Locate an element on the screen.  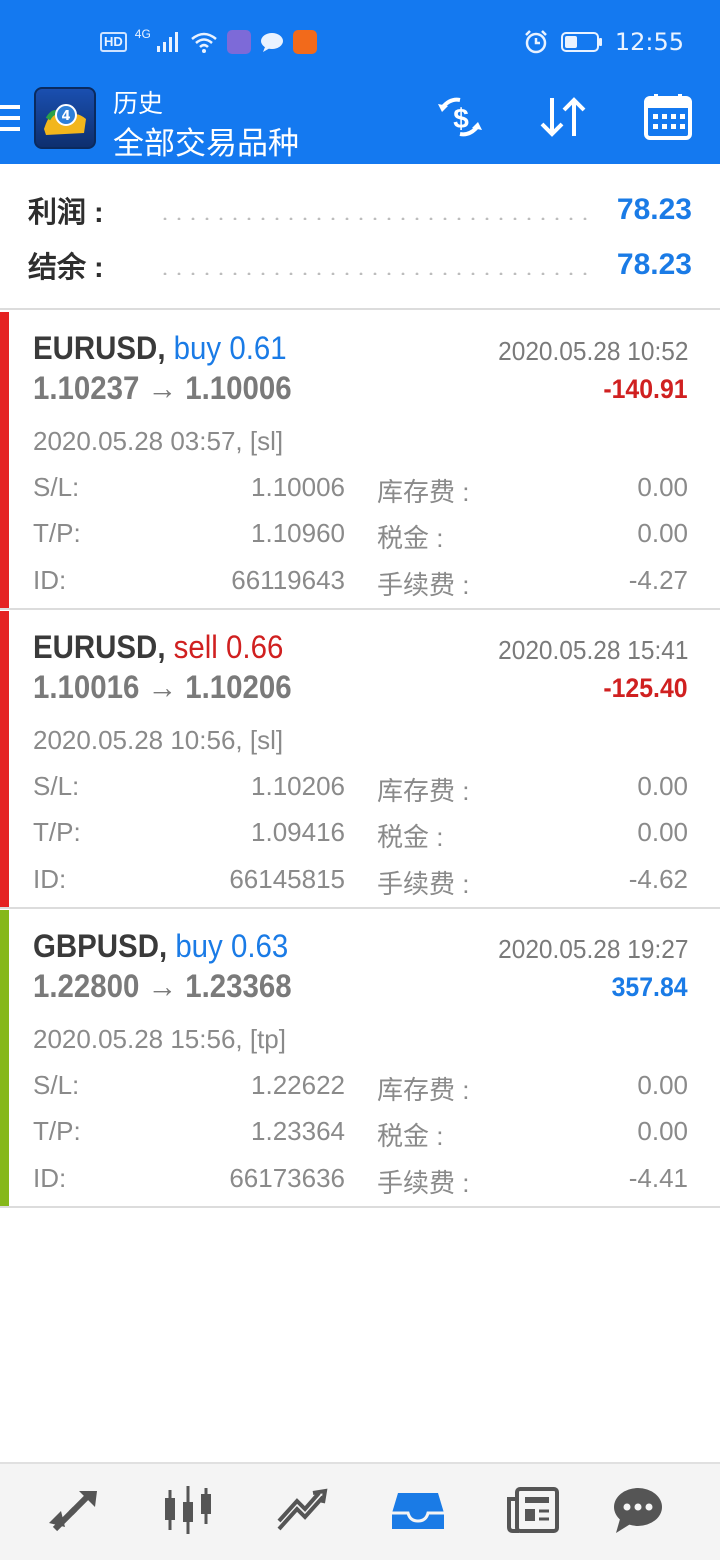
dotted-leader is located at coordinates (376, 218).